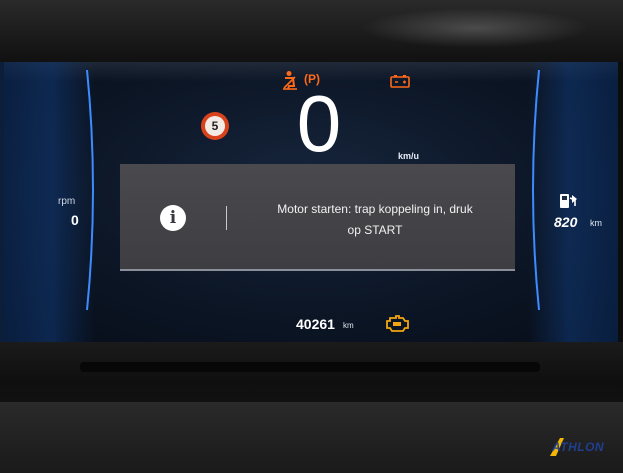 The width and height of the screenshot is (623, 473). Describe the element at coordinates (409, 156) in the screenshot. I see `speed-unit: km/u` at that location.